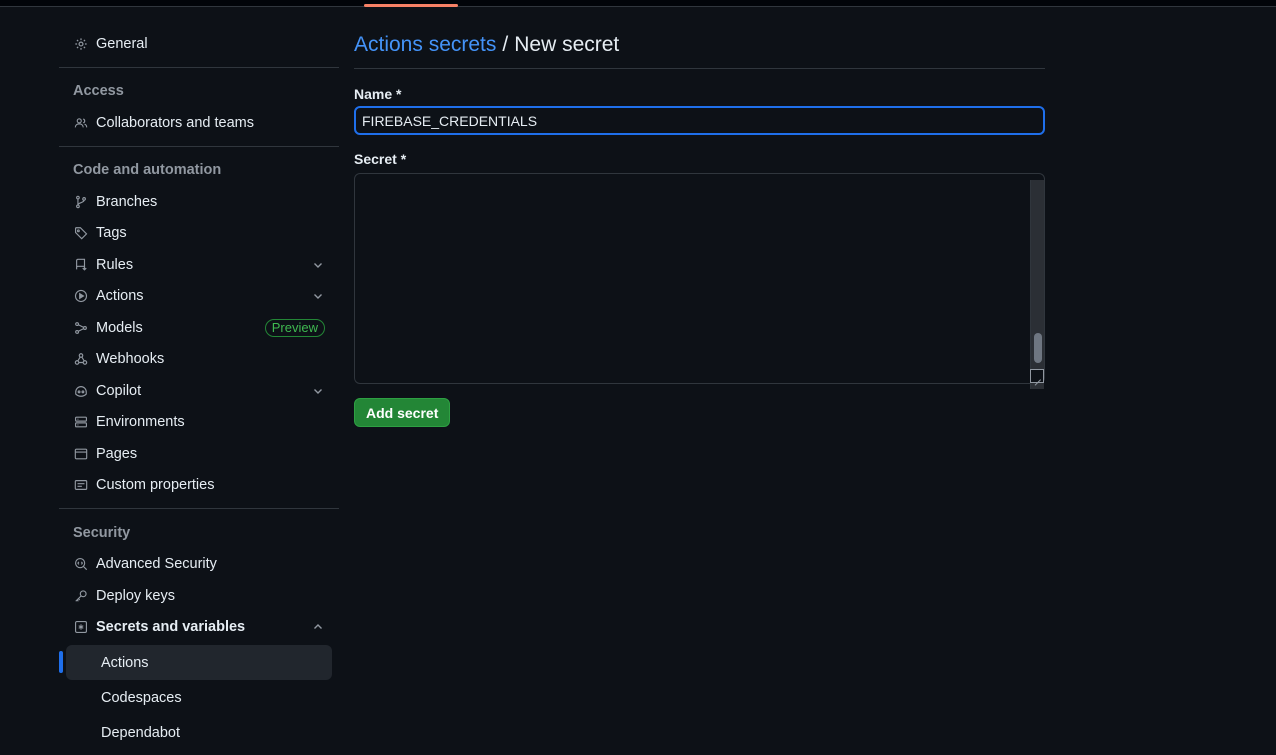  Describe the element at coordinates (699, 120) in the screenshot. I see `secret-name-input` at that location.